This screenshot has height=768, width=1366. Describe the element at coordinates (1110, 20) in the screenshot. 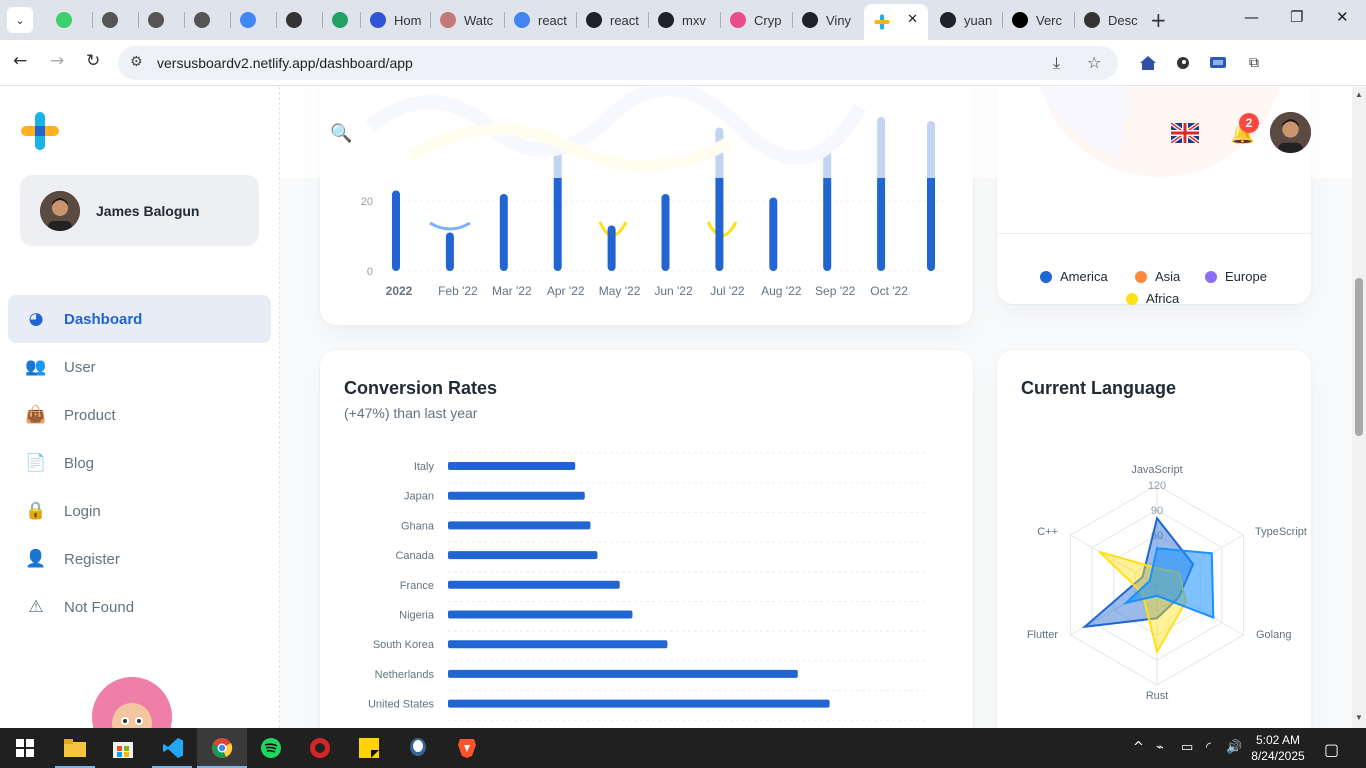

I see `browser-tab: Desc` at that location.